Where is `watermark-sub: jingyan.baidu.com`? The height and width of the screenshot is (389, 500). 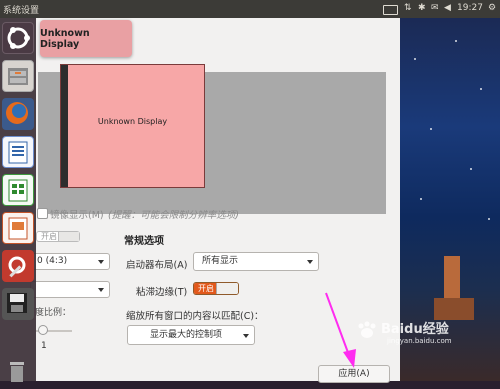
watermark-sub: jingyan.baidu.com is located at coordinates (419, 340).